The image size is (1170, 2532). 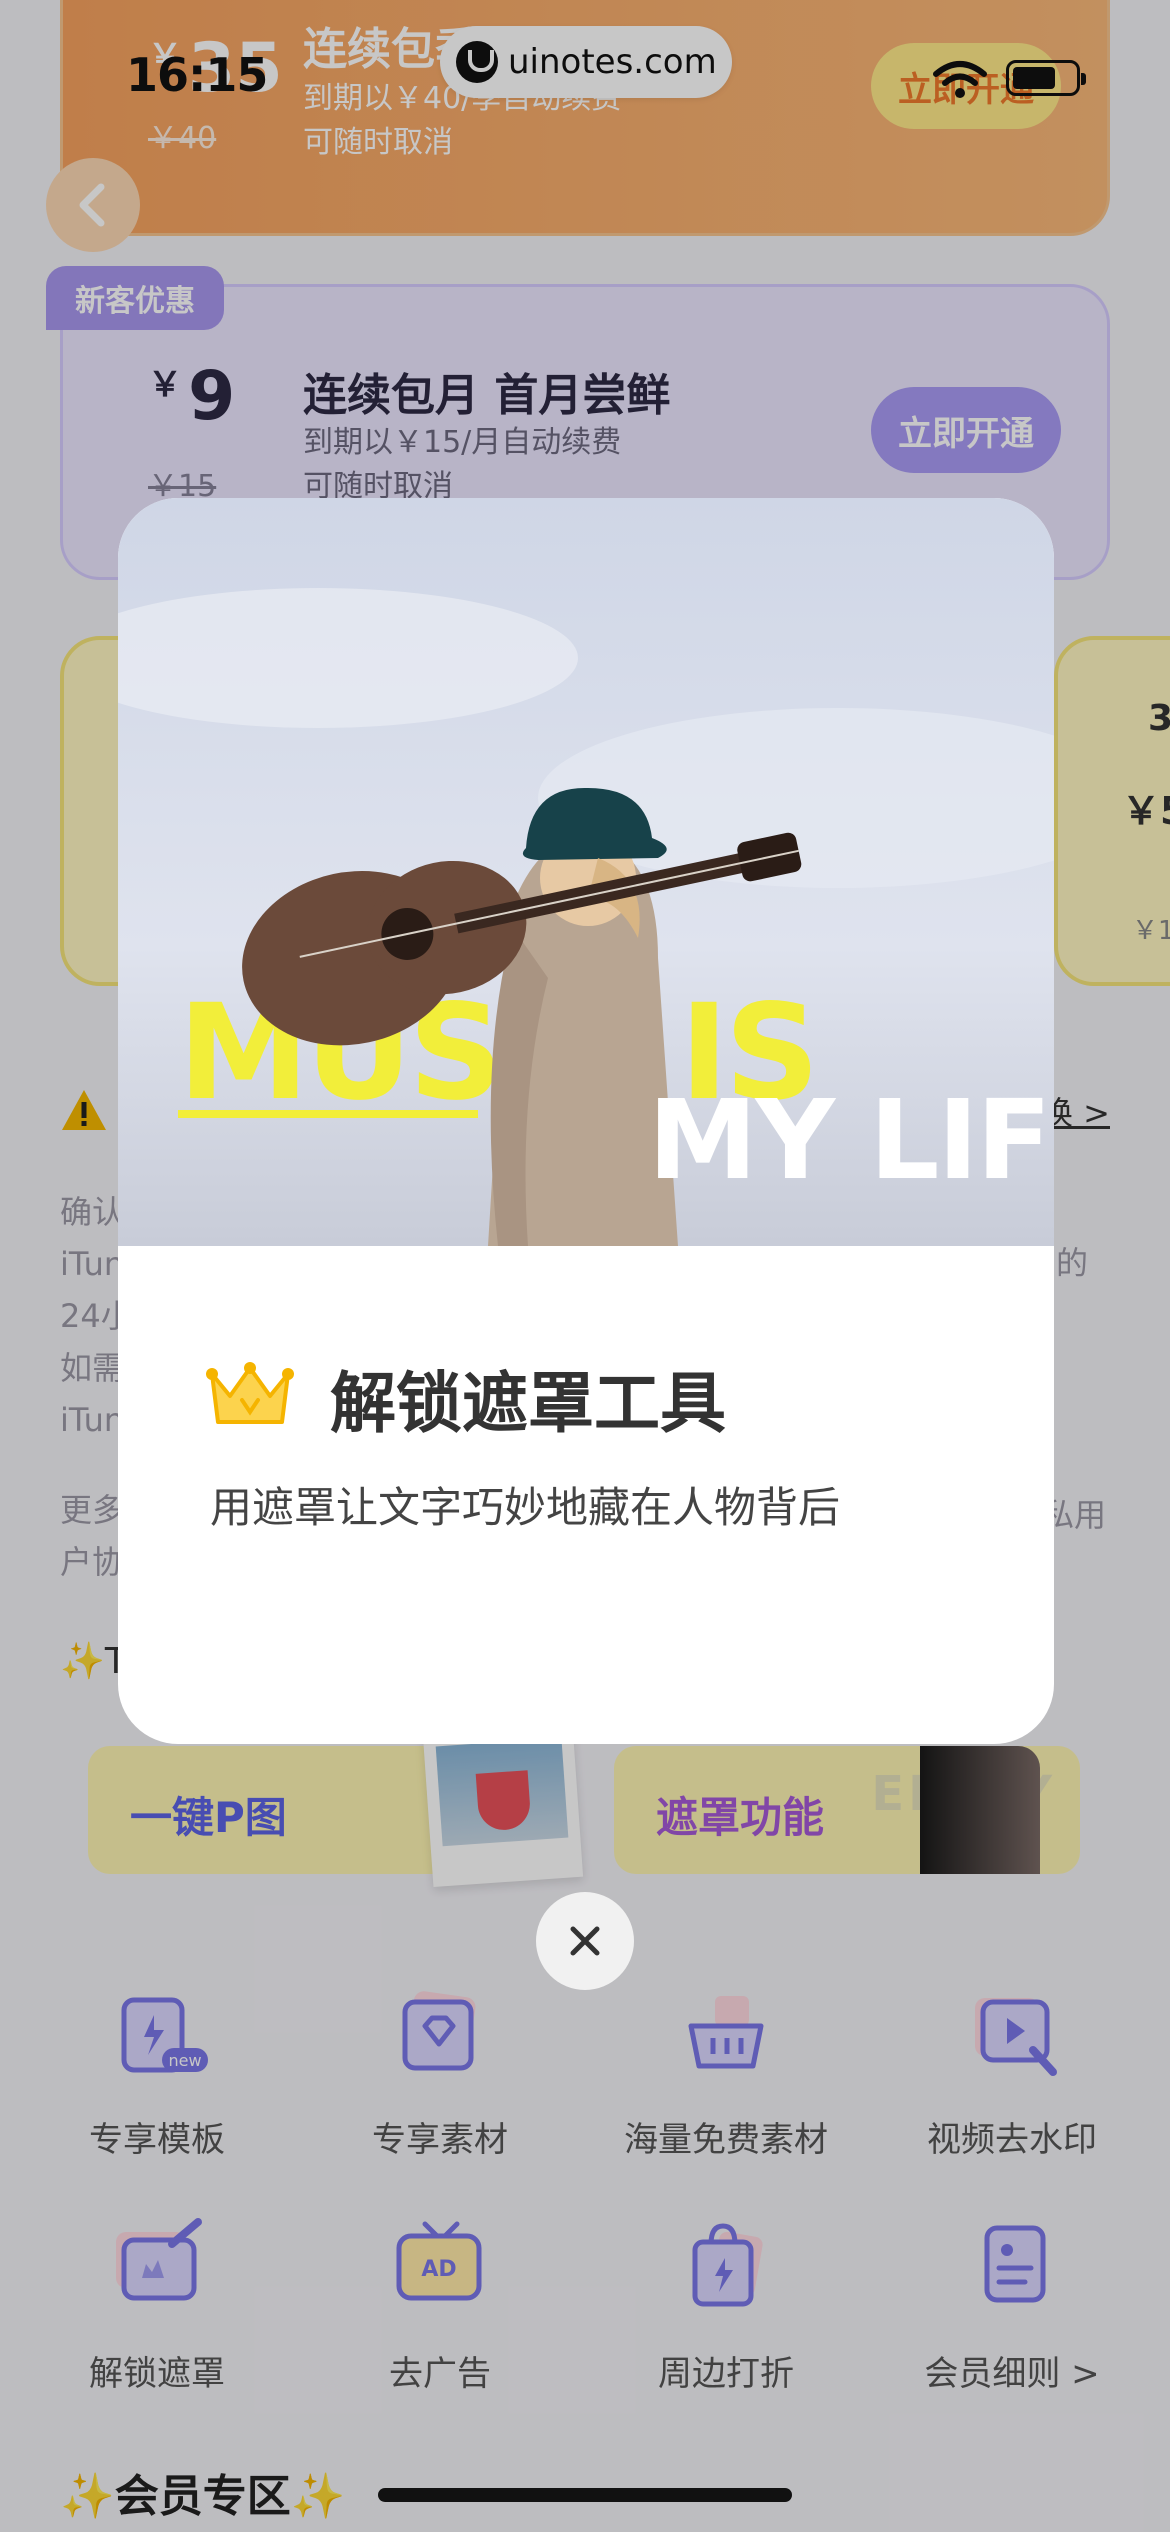 What do you see at coordinates (851, 1140) in the screenshot?
I see `hero-text-my-life: MY LIFE` at bounding box center [851, 1140].